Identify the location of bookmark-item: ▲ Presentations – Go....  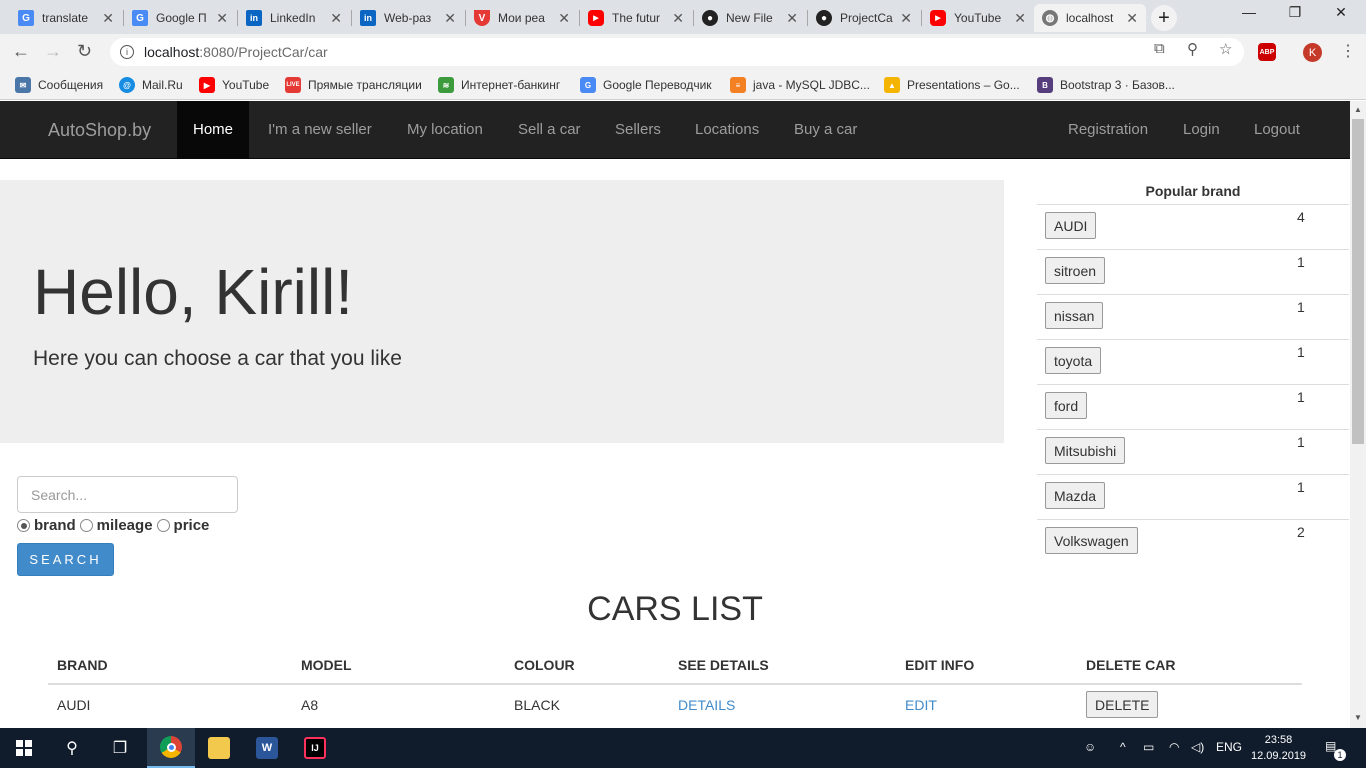
(952, 85).